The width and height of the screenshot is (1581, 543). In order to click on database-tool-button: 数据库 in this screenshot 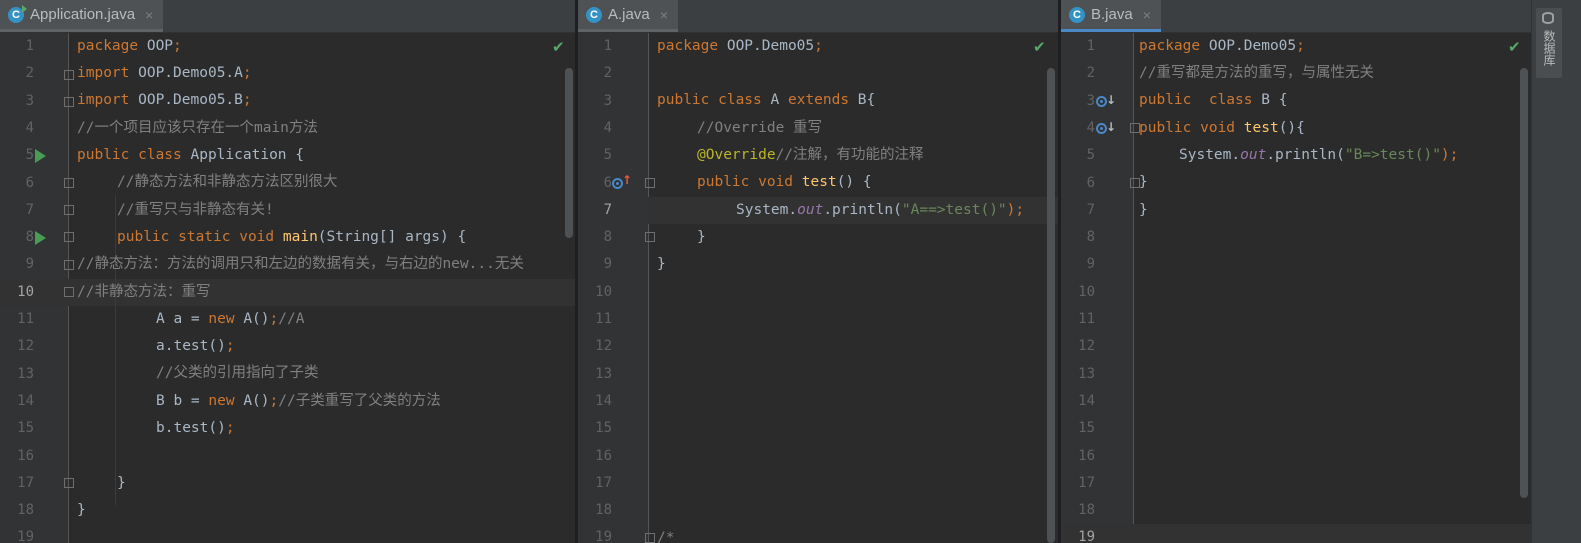, I will do `click(1549, 43)`.